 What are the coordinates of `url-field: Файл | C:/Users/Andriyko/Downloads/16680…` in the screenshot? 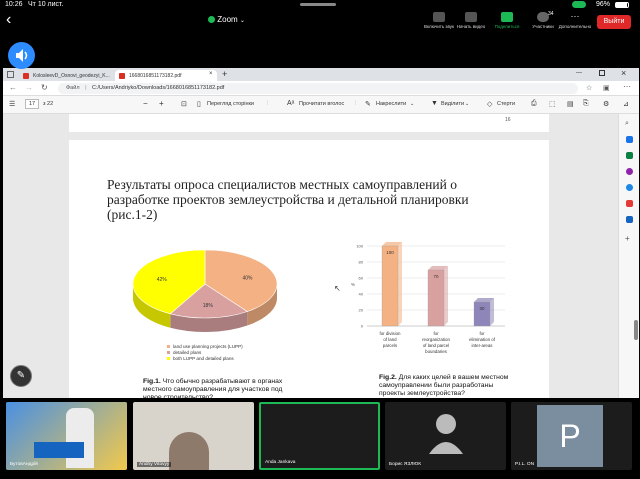 It's located at (318, 88).